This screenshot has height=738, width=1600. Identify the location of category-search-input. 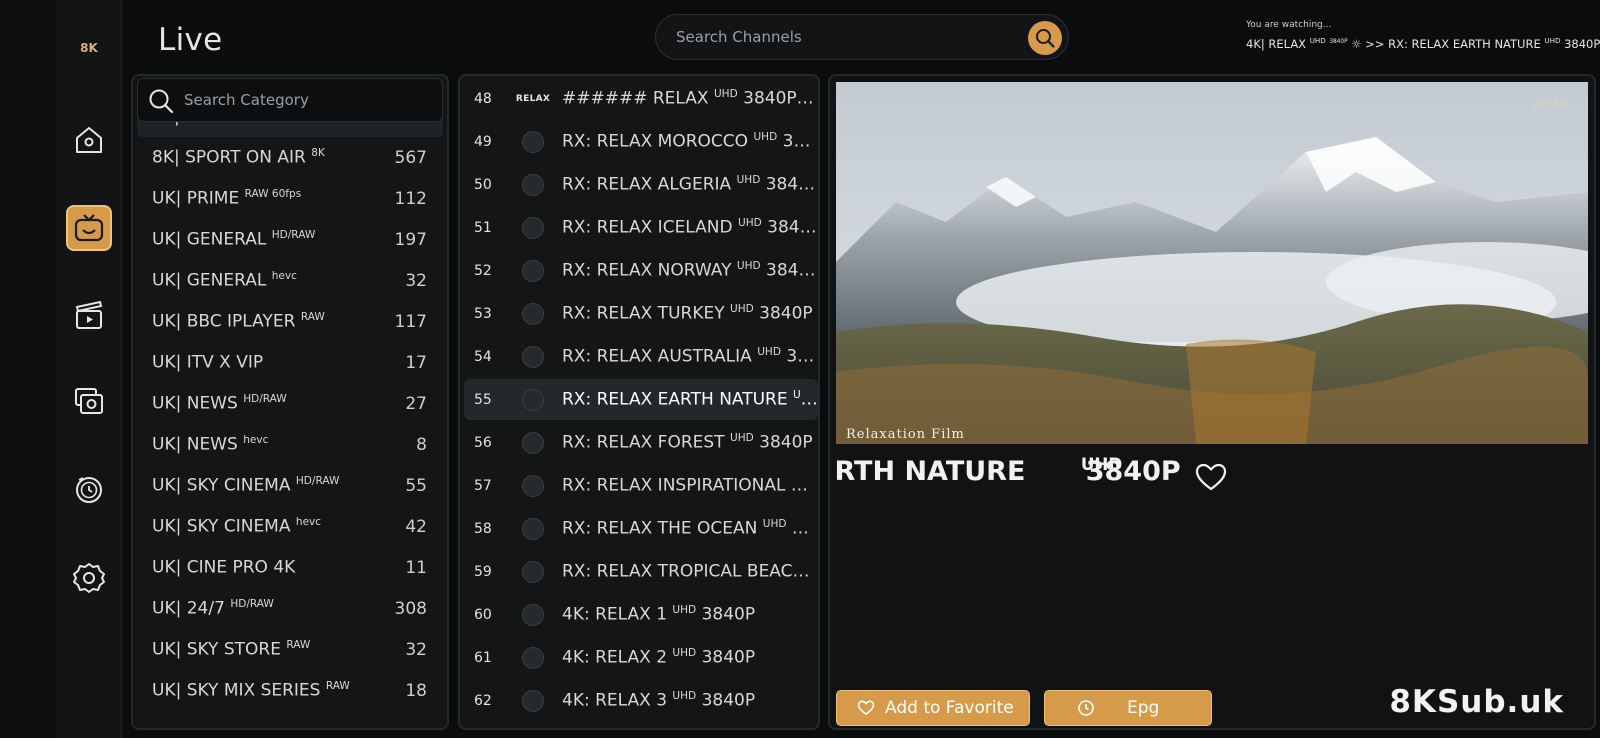
(309, 100).